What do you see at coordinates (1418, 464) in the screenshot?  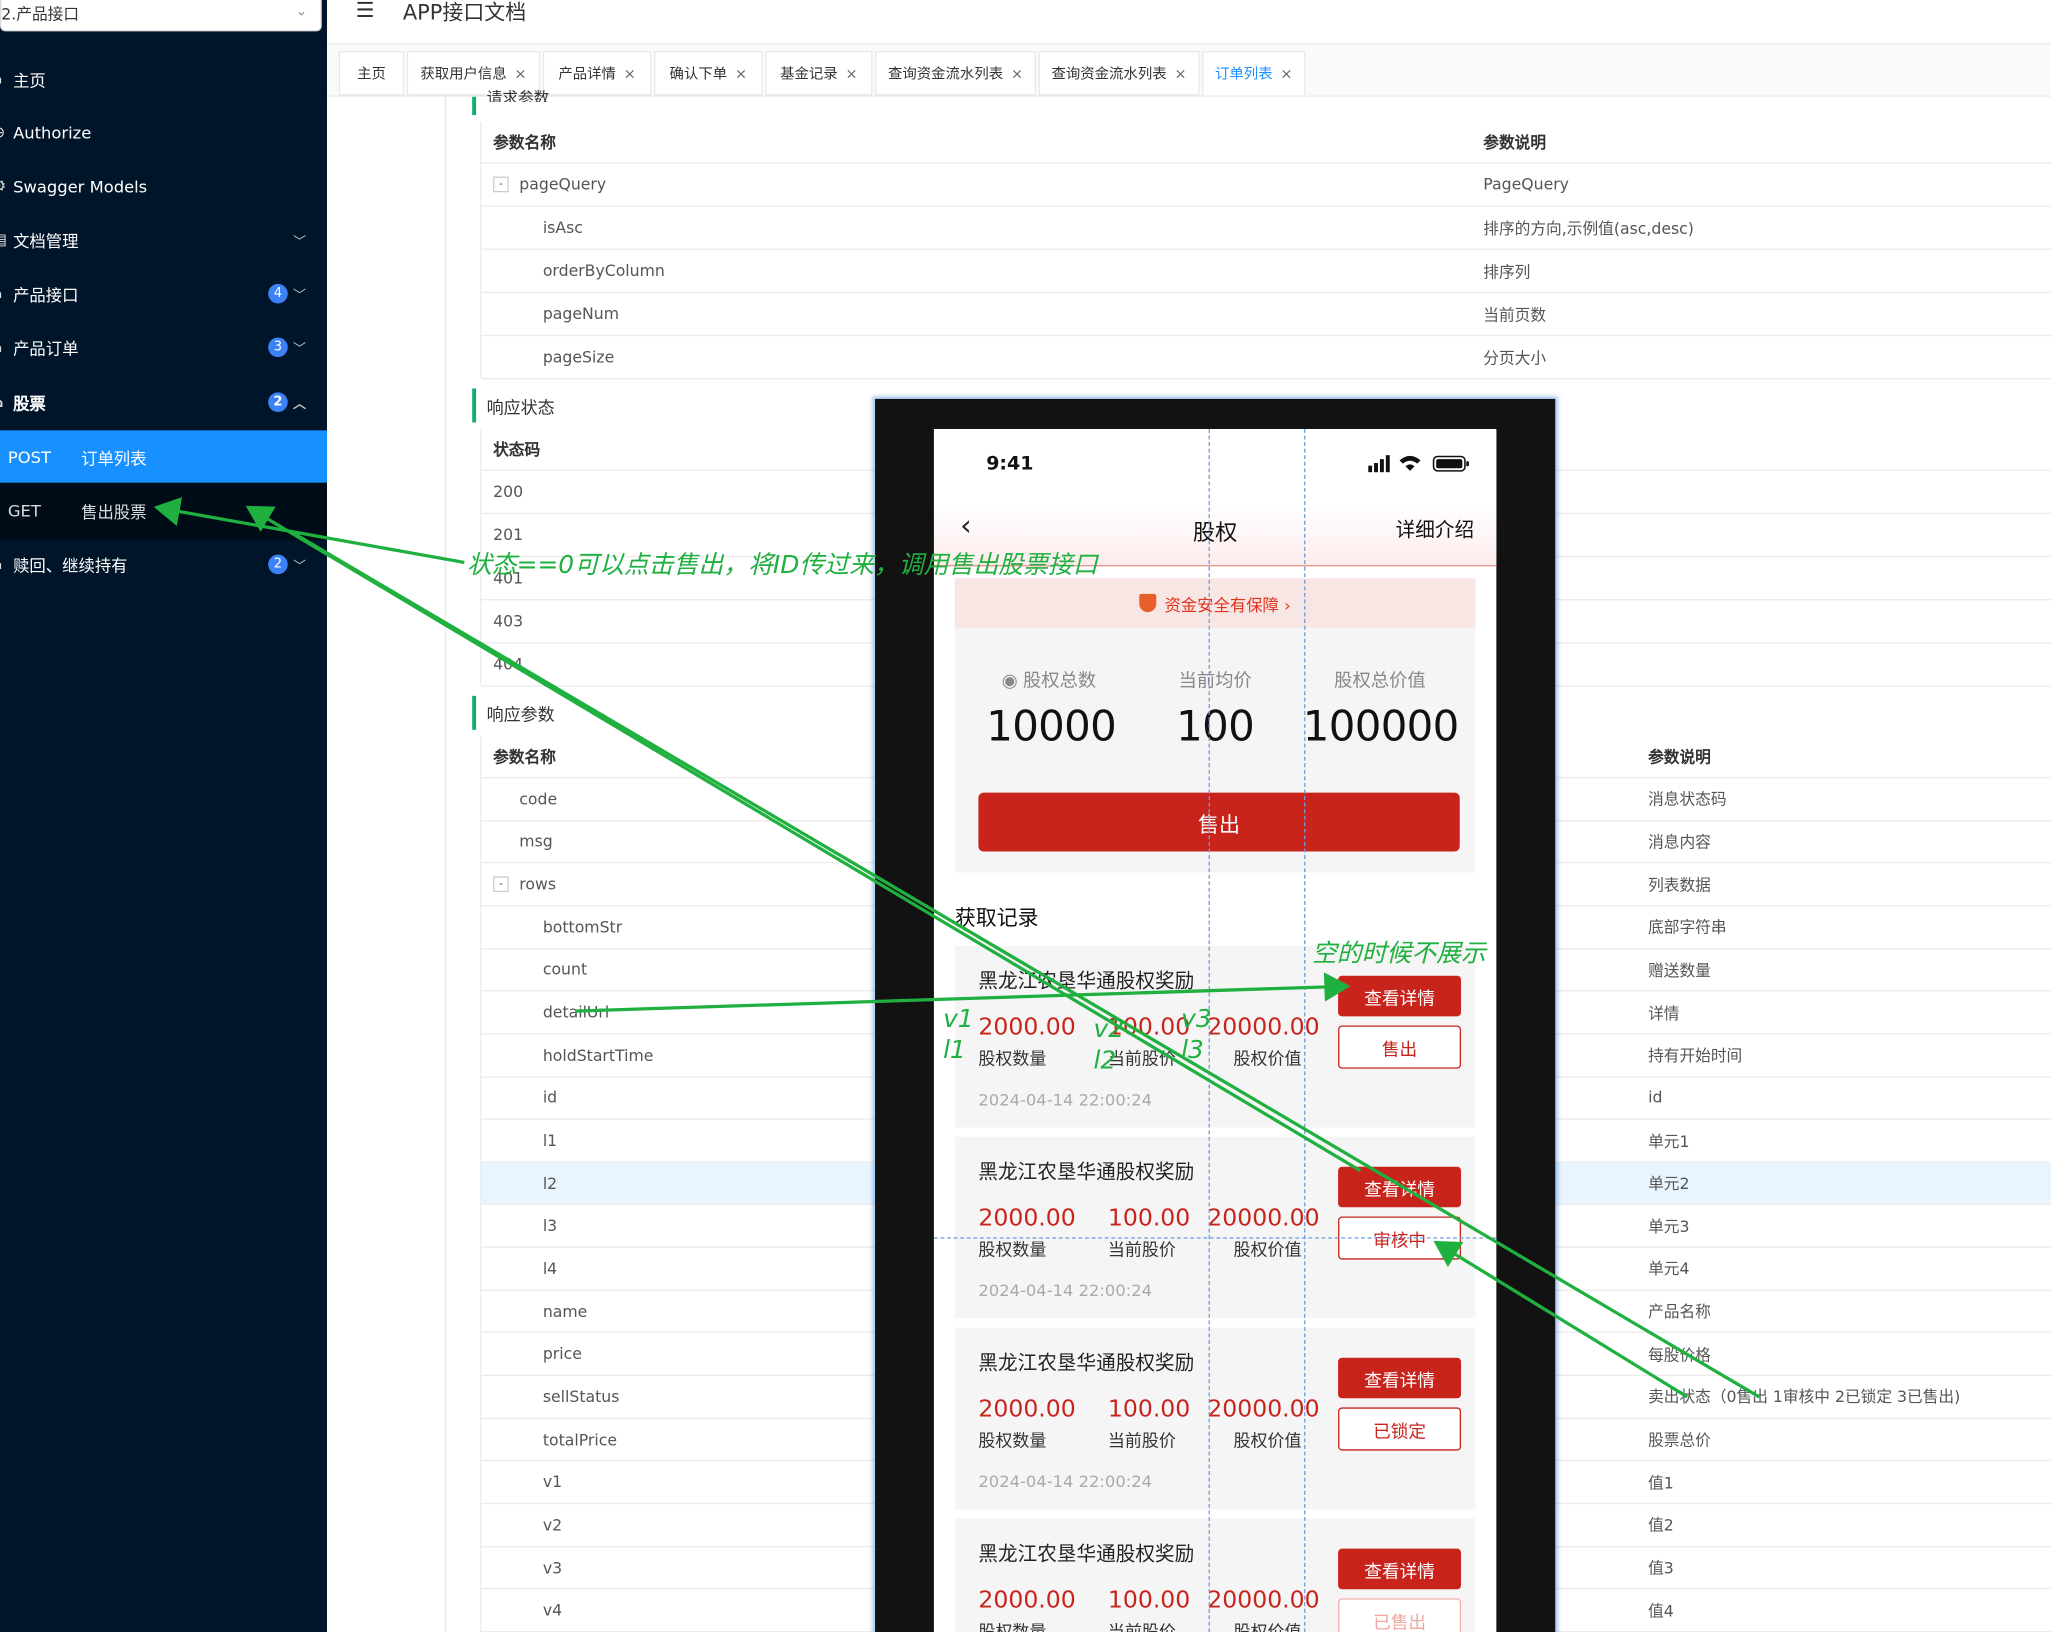 I see `status-bar-icons` at bounding box center [1418, 464].